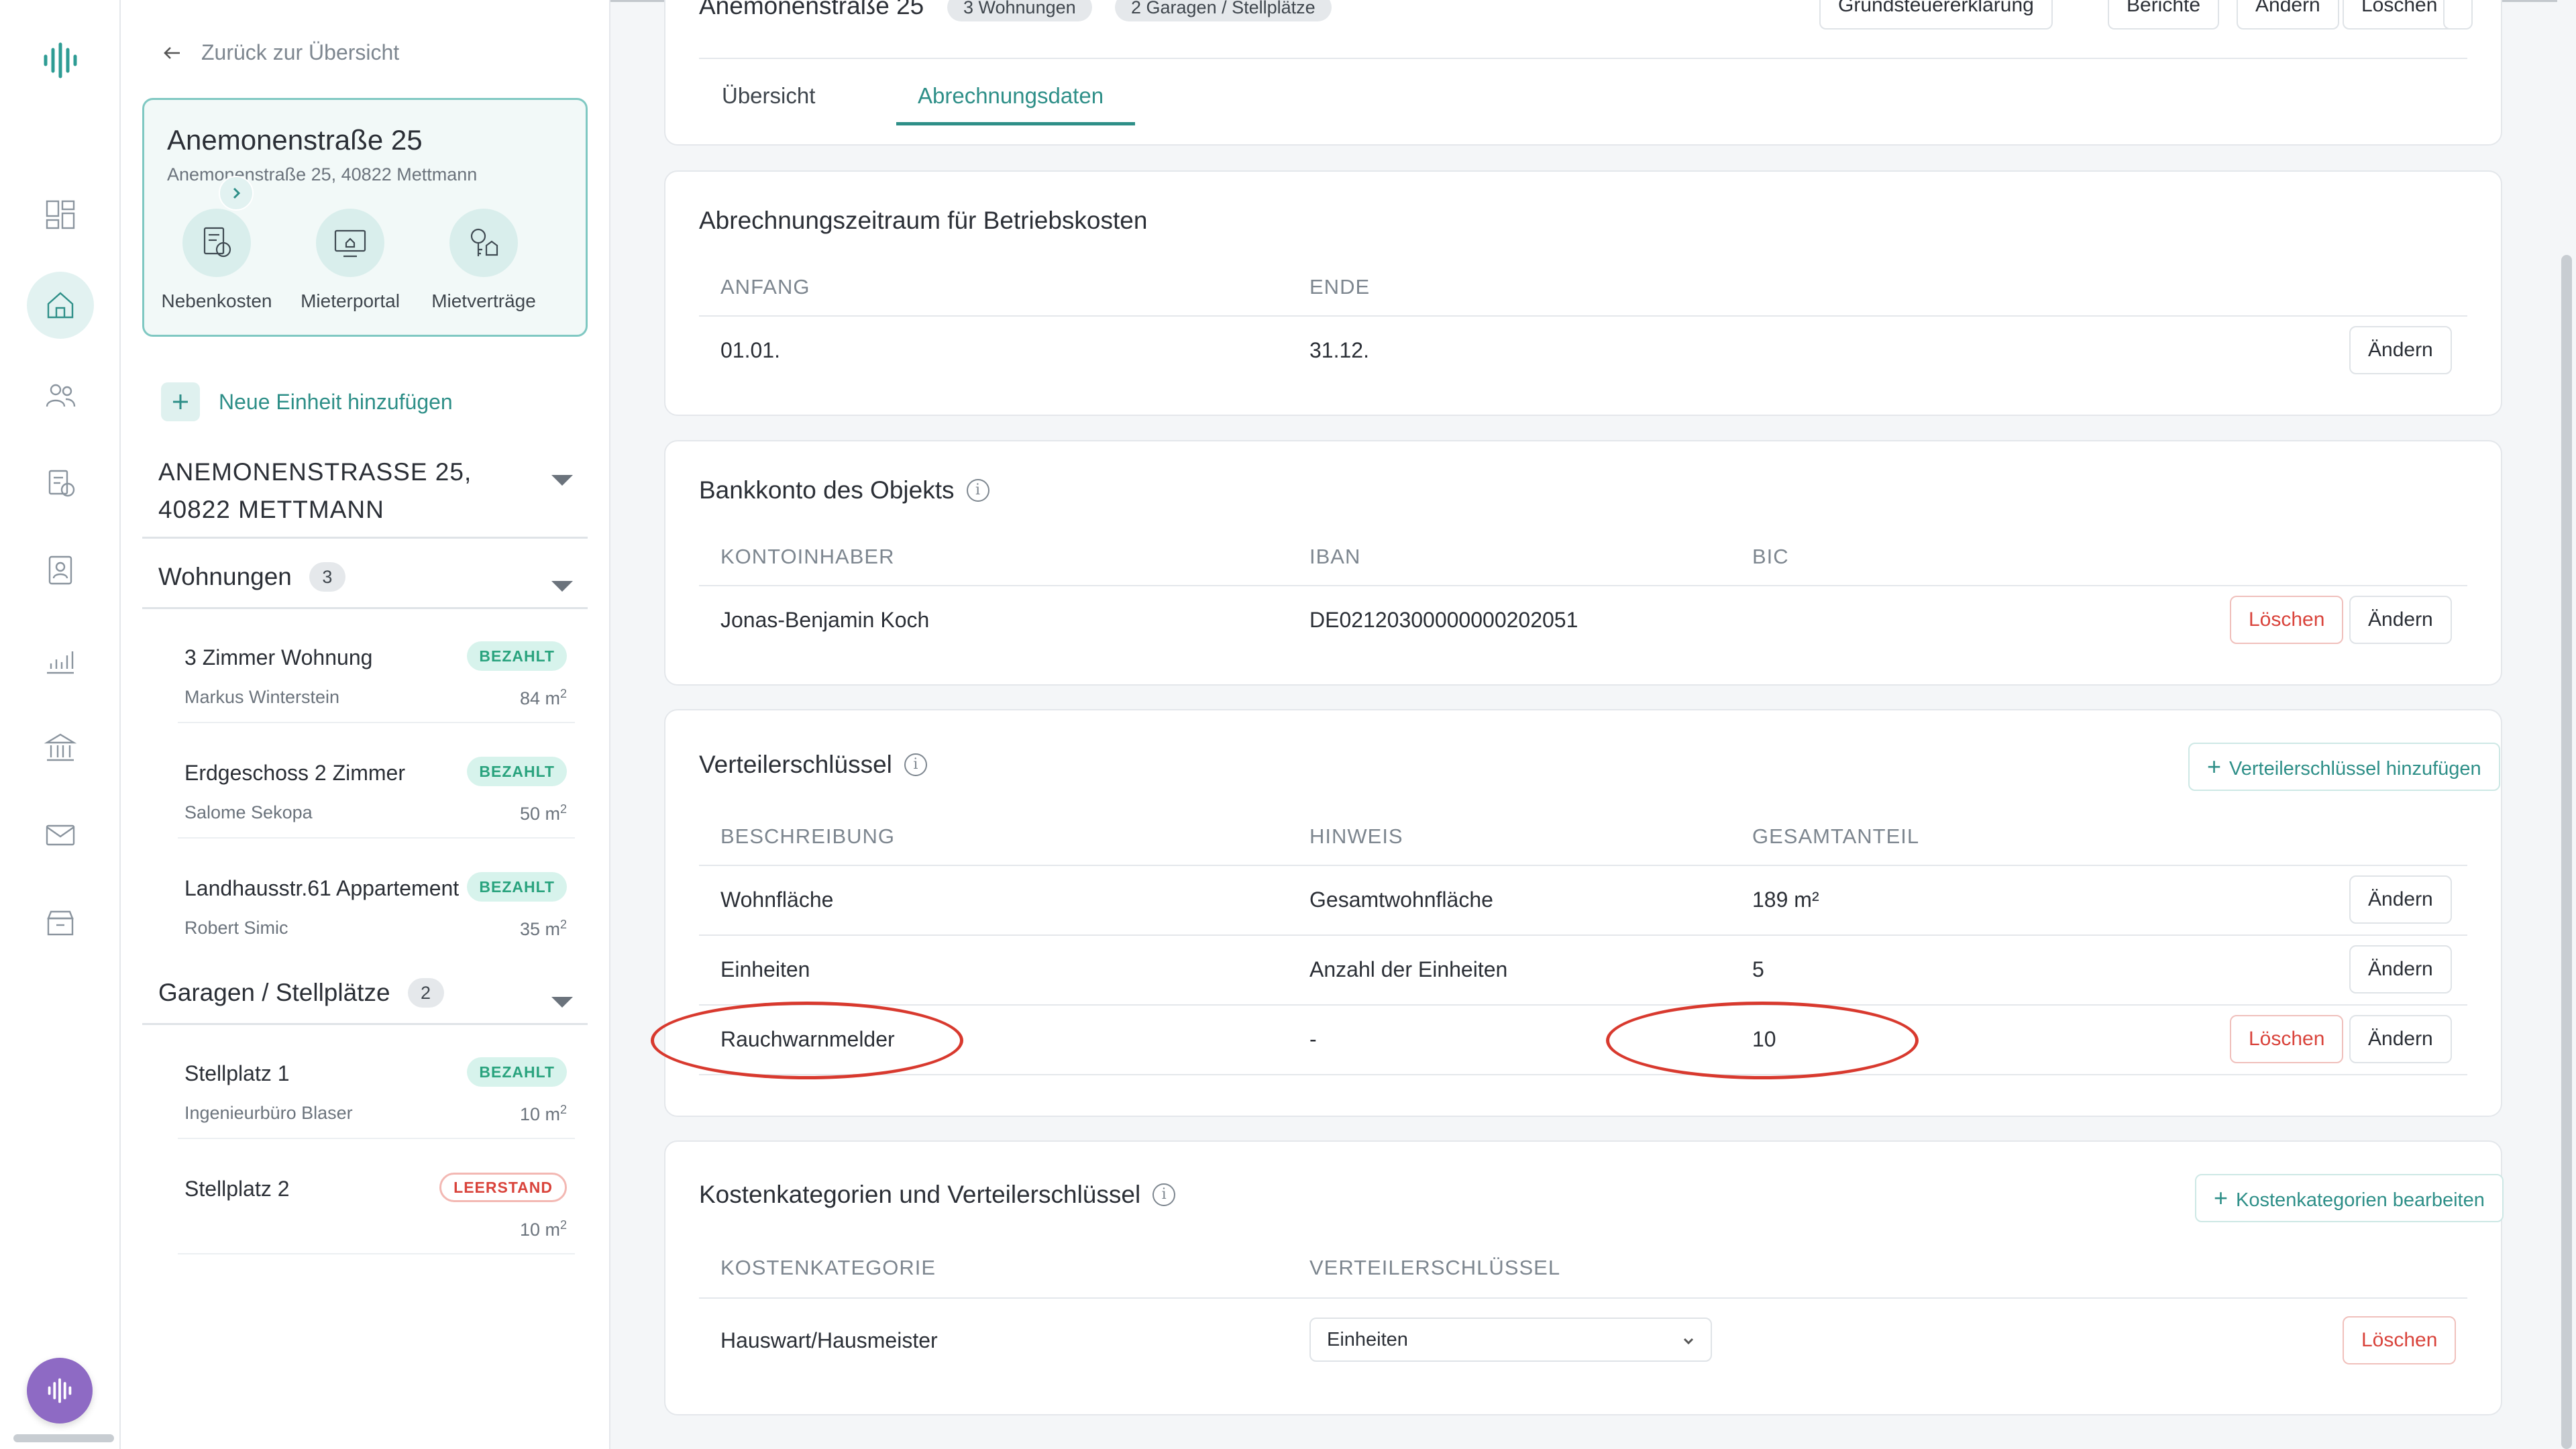 This screenshot has height=1449, width=2576. What do you see at coordinates (2458, 15) in the screenshot?
I see `more-menu-button` at bounding box center [2458, 15].